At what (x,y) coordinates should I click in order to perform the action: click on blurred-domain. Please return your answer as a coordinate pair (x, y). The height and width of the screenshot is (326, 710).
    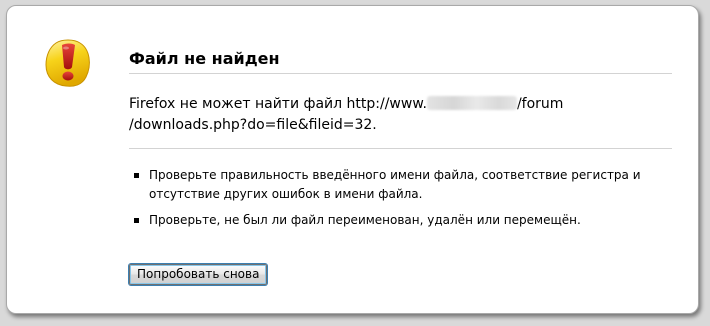
    Looking at the image, I should click on (471, 103).